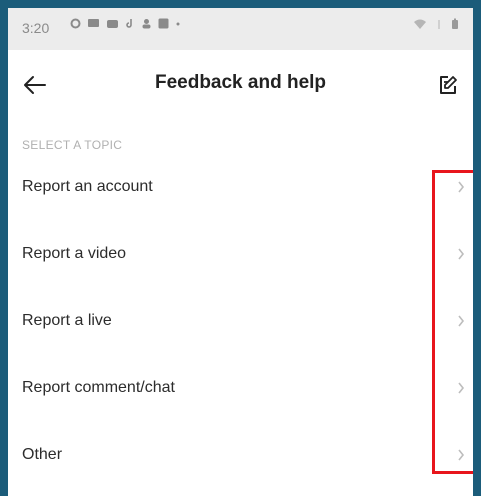 Image resolution: width=481 pixels, height=496 pixels. Describe the element at coordinates (36, 28) in the screenshot. I see `status-time: 3:20` at that location.